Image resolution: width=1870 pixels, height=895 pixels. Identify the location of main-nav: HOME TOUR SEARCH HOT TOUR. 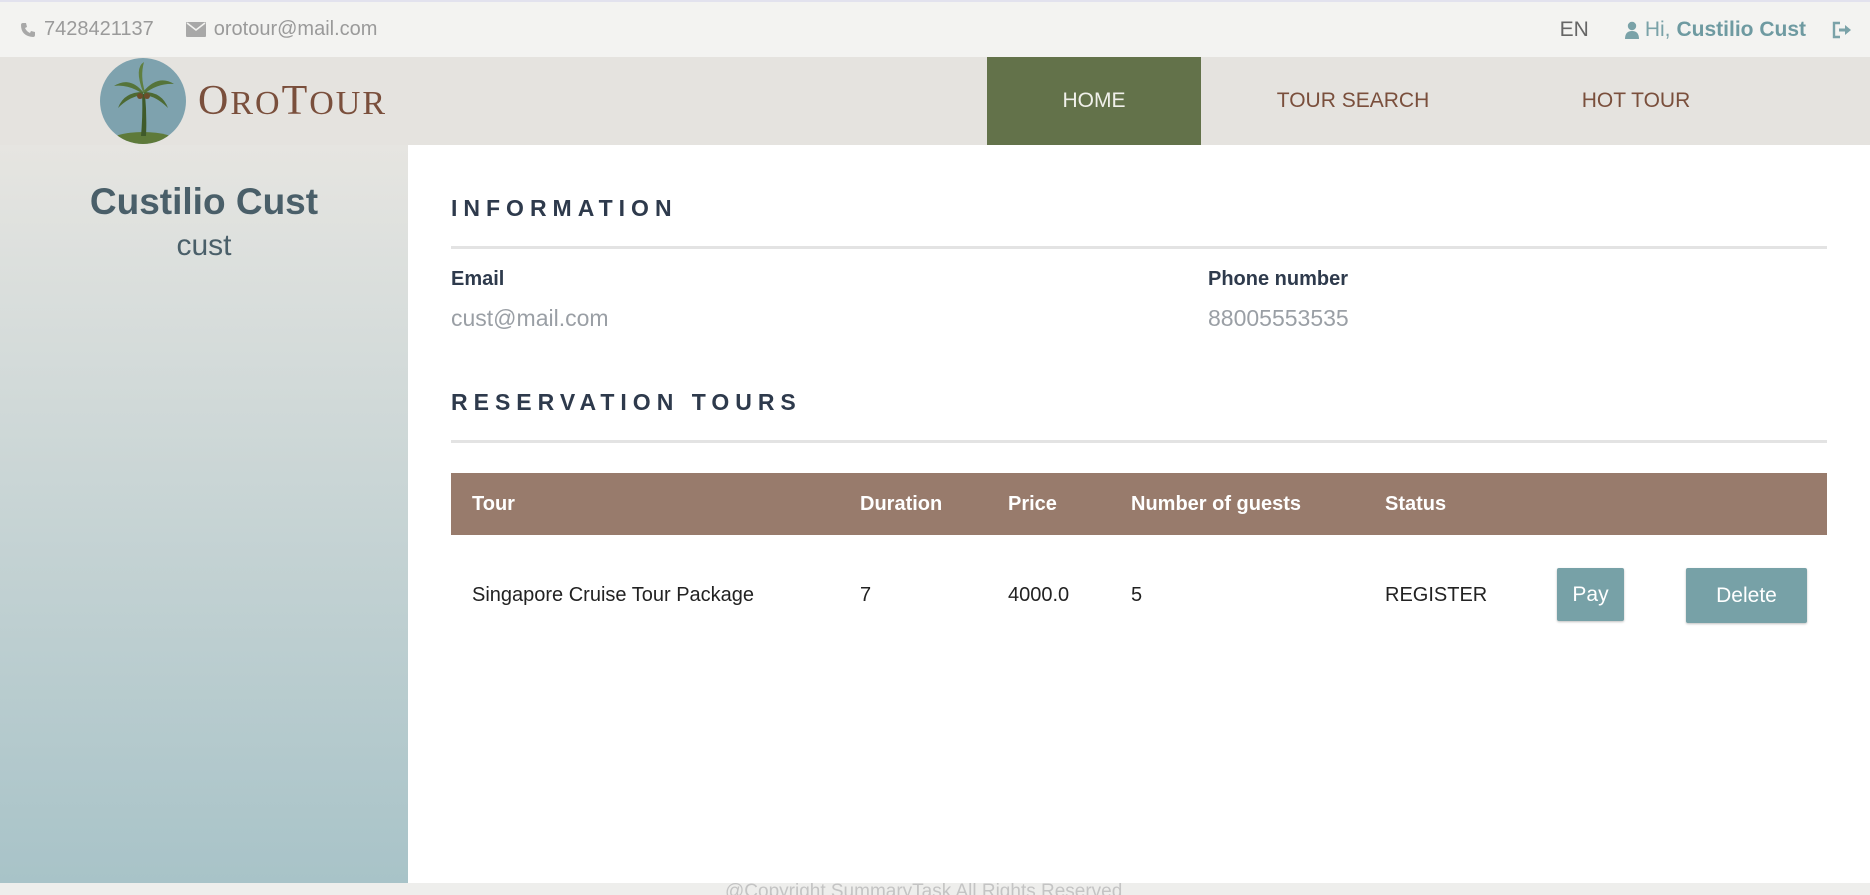
(1377, 101).